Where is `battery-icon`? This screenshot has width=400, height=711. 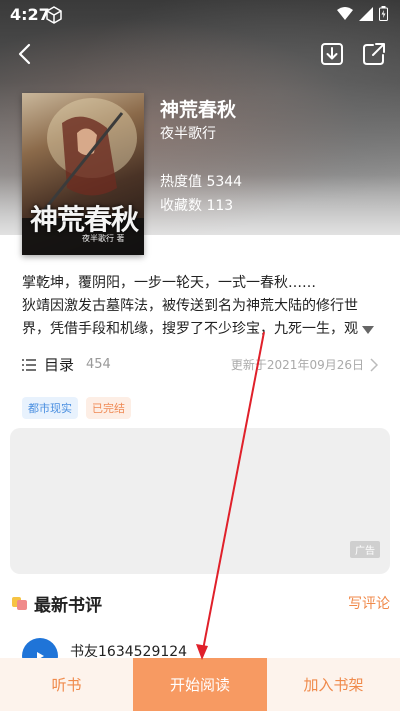 battery-icon is located at coordinates (383, 15).